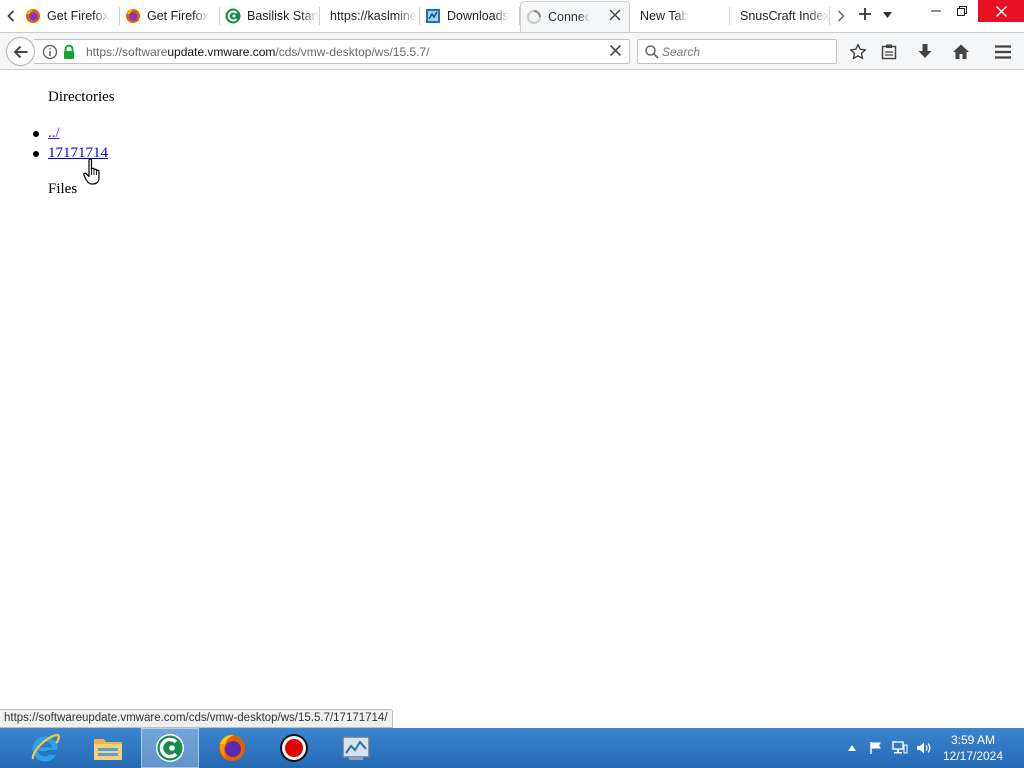  Describe the element at coordinates (54, 133) in the screenshot. I see `parent-directory-link: ../` at that location.